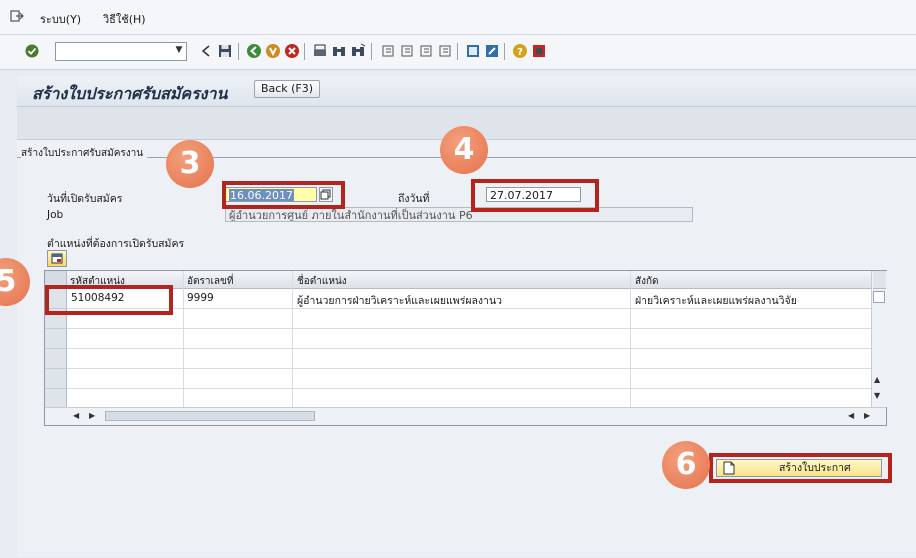 The height and width of the screenshot is (558, 916). Describe the element at coordinates (458, 52) in the screenshot. I see `standard-toolbar: ▼ ?` at that location.